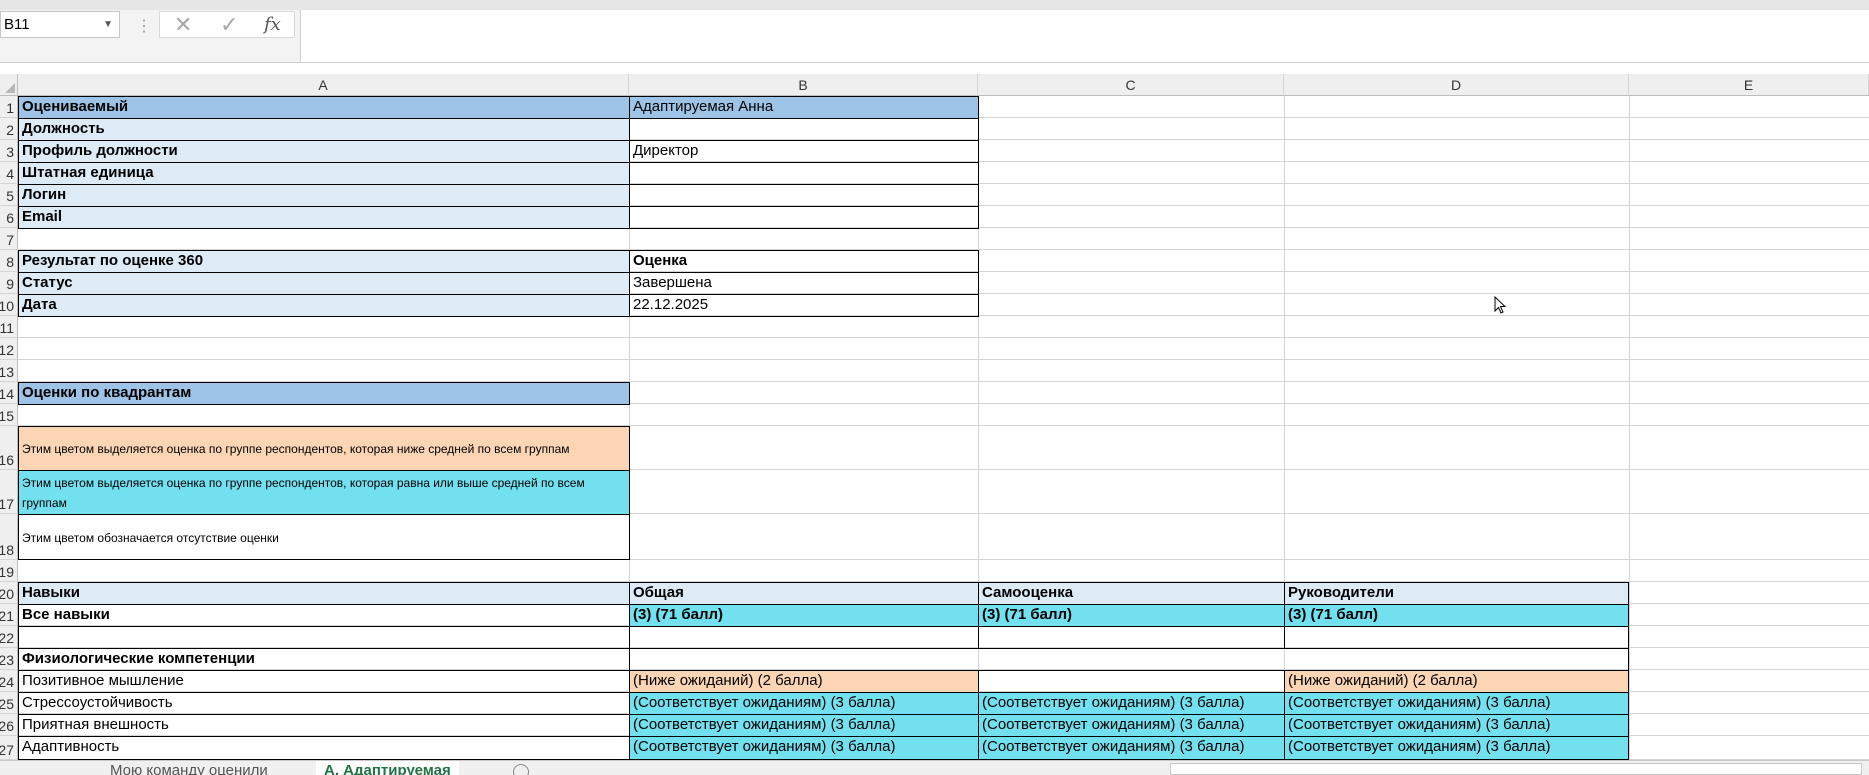 Image resolution: width=1869 pixels, height=775 pixels. Describe the element at coordinates (9, 305) in the screenshot. I see `row-header: 10` at that location.